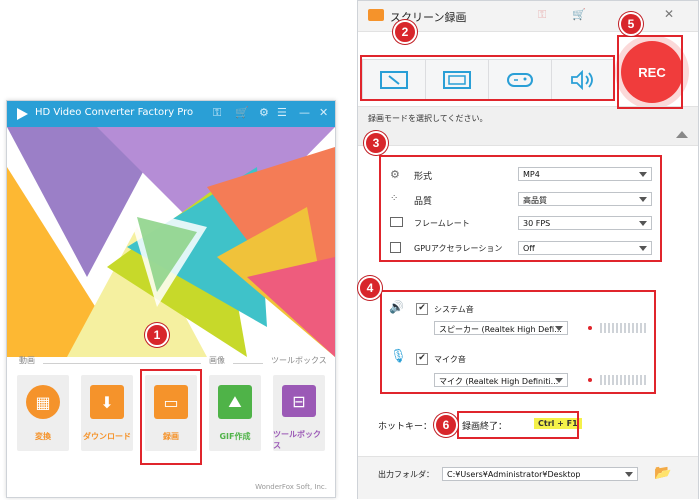  I want to click on step-badge-6: 6, so click(446, 425).